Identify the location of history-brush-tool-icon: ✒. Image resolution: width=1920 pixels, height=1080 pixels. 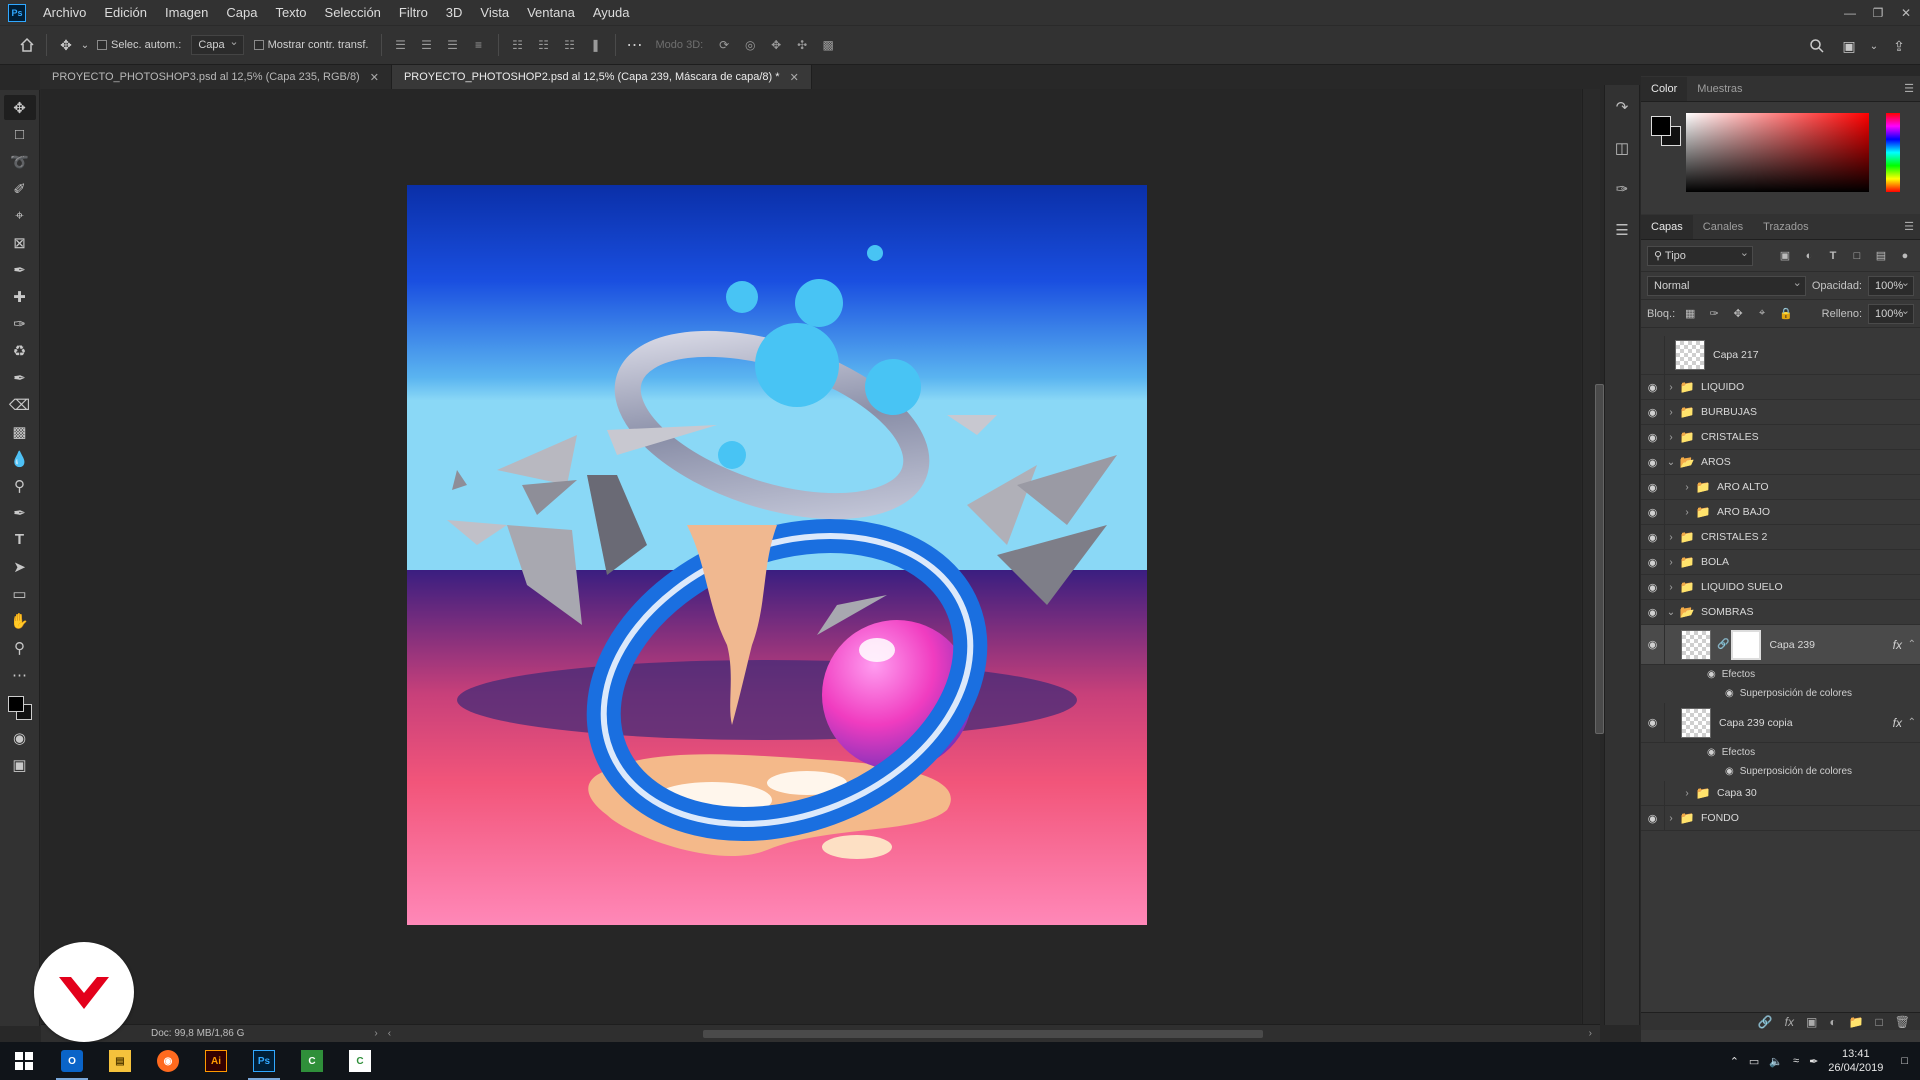
(20, 377).